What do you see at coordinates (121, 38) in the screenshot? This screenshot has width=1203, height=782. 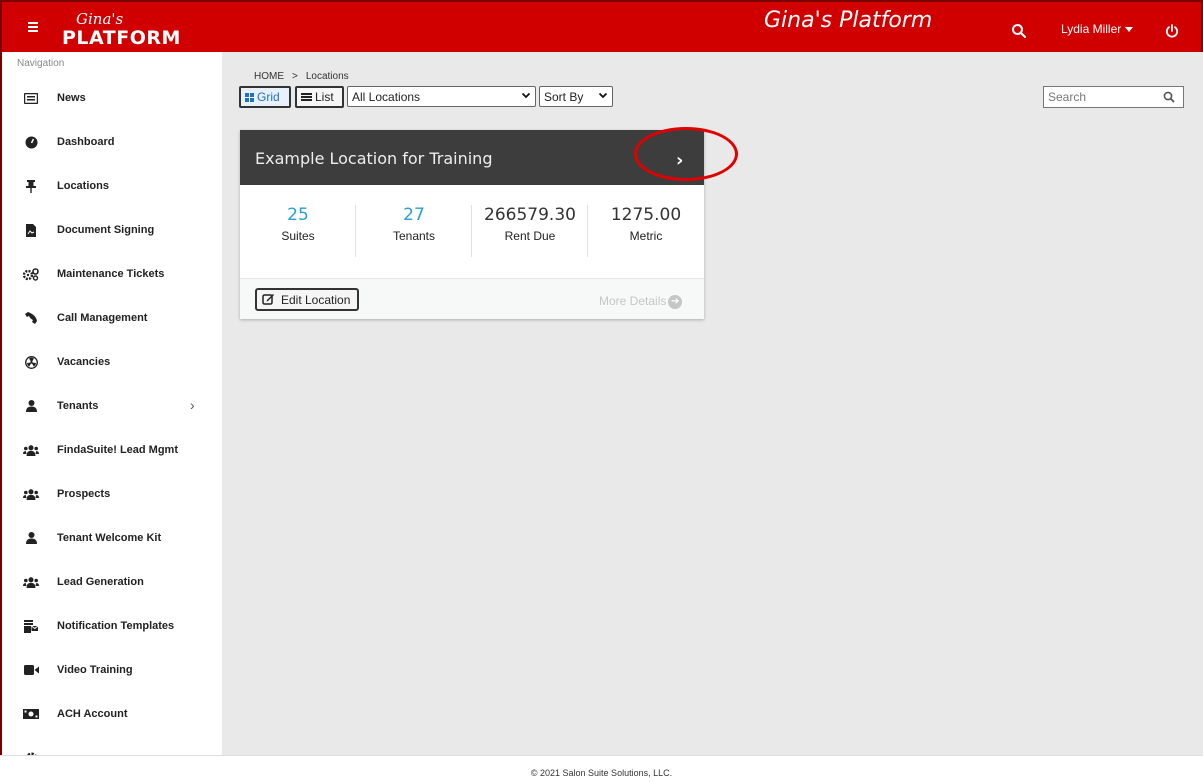 I see `logo-main-text: PLATFORM` at bounding box center [121, 38].